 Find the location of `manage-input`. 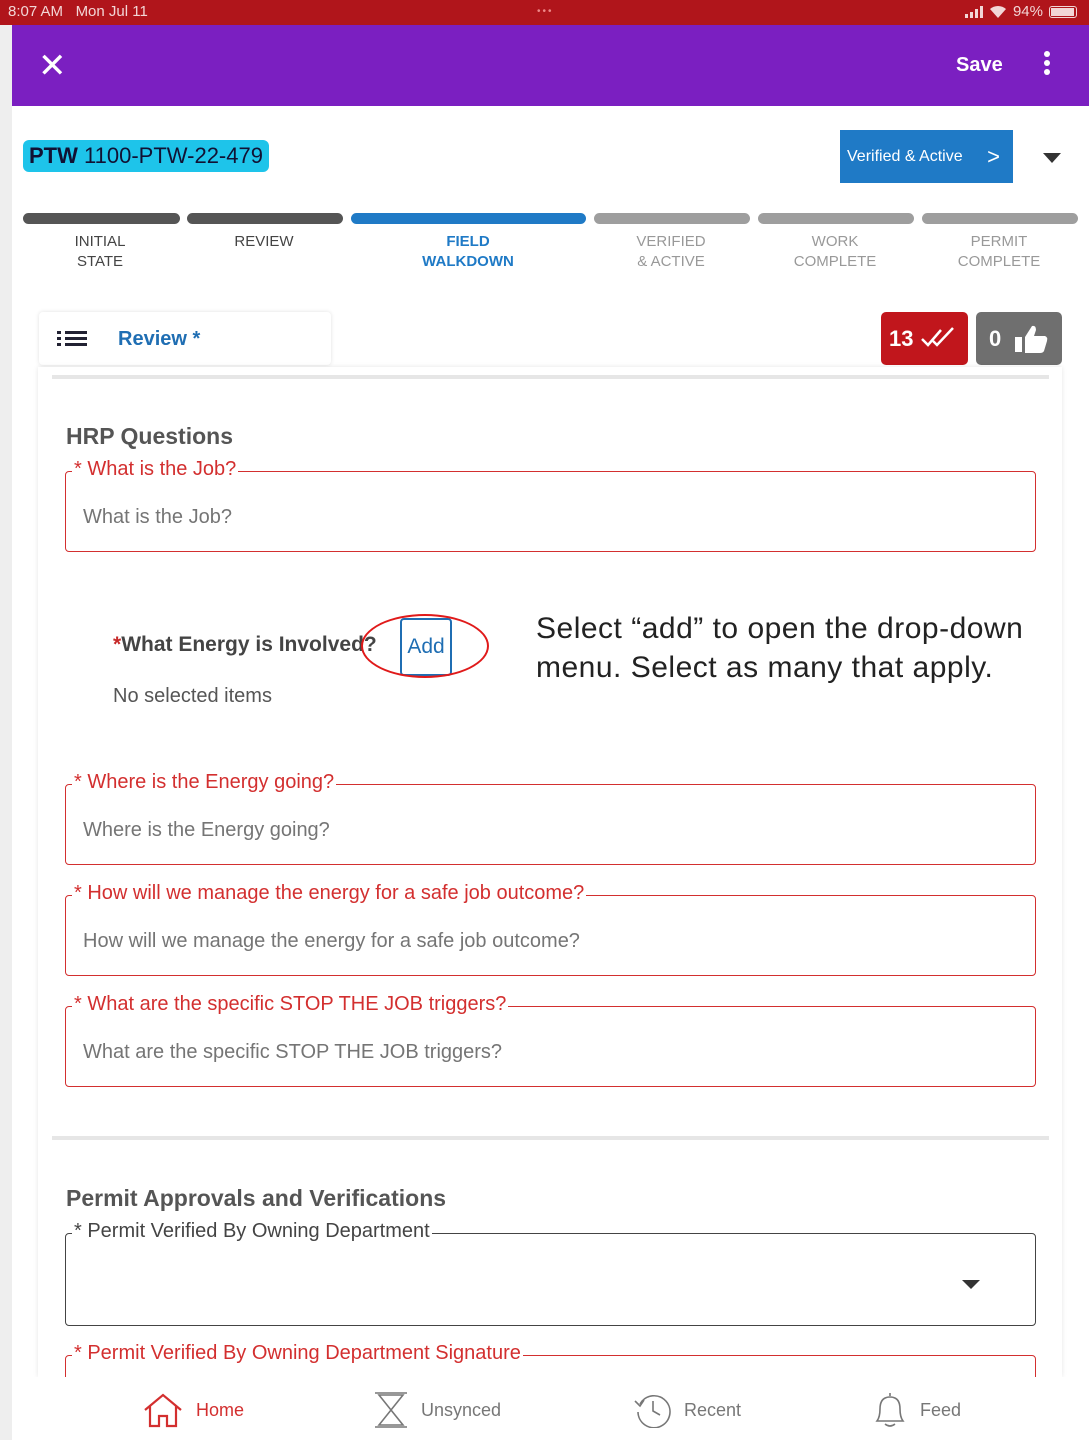

manage-input is located at coordinates (519, 941).